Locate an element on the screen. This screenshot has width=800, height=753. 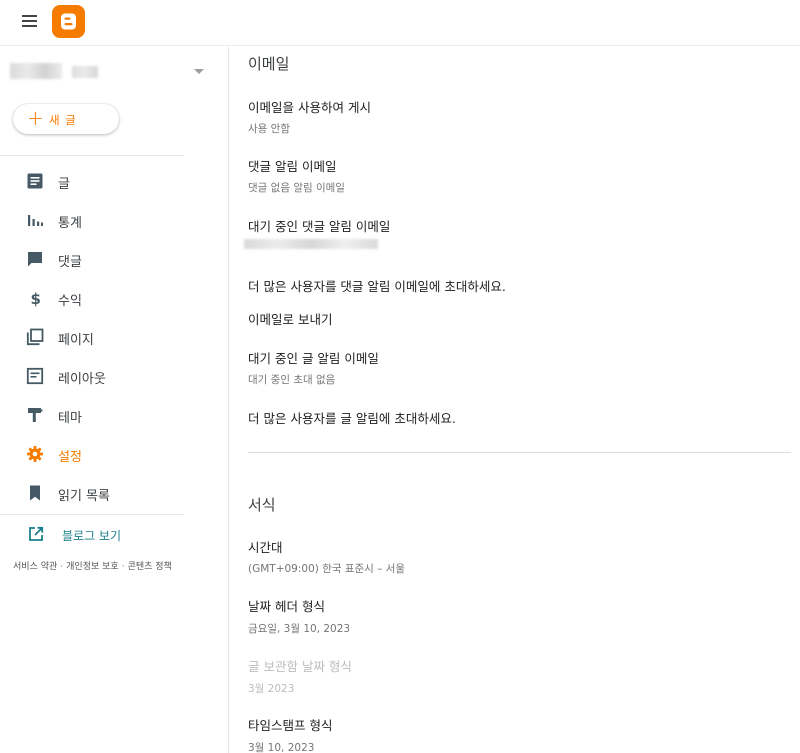
sidebar-item-label: 통계 is located at coordinates (70, 223).